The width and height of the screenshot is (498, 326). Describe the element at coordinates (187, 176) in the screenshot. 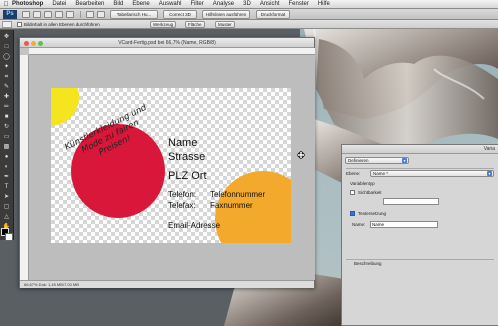

I see `card-city: PLZ Ort` at that location.